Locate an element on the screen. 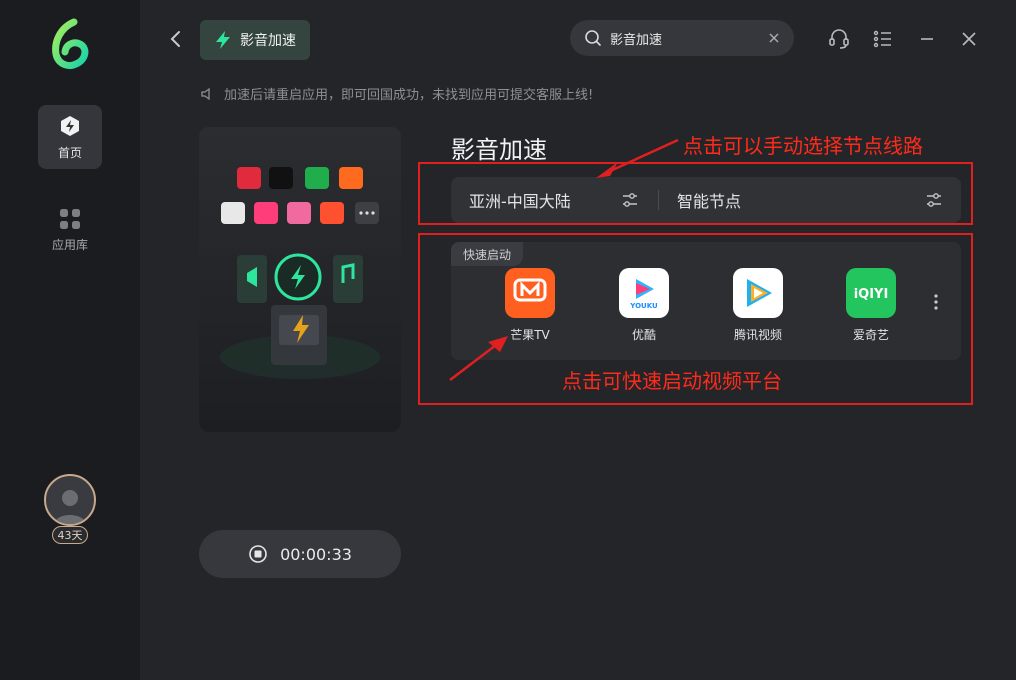 The image size is (1016, 680). minimize-icon is located at coordinates (927, 39).